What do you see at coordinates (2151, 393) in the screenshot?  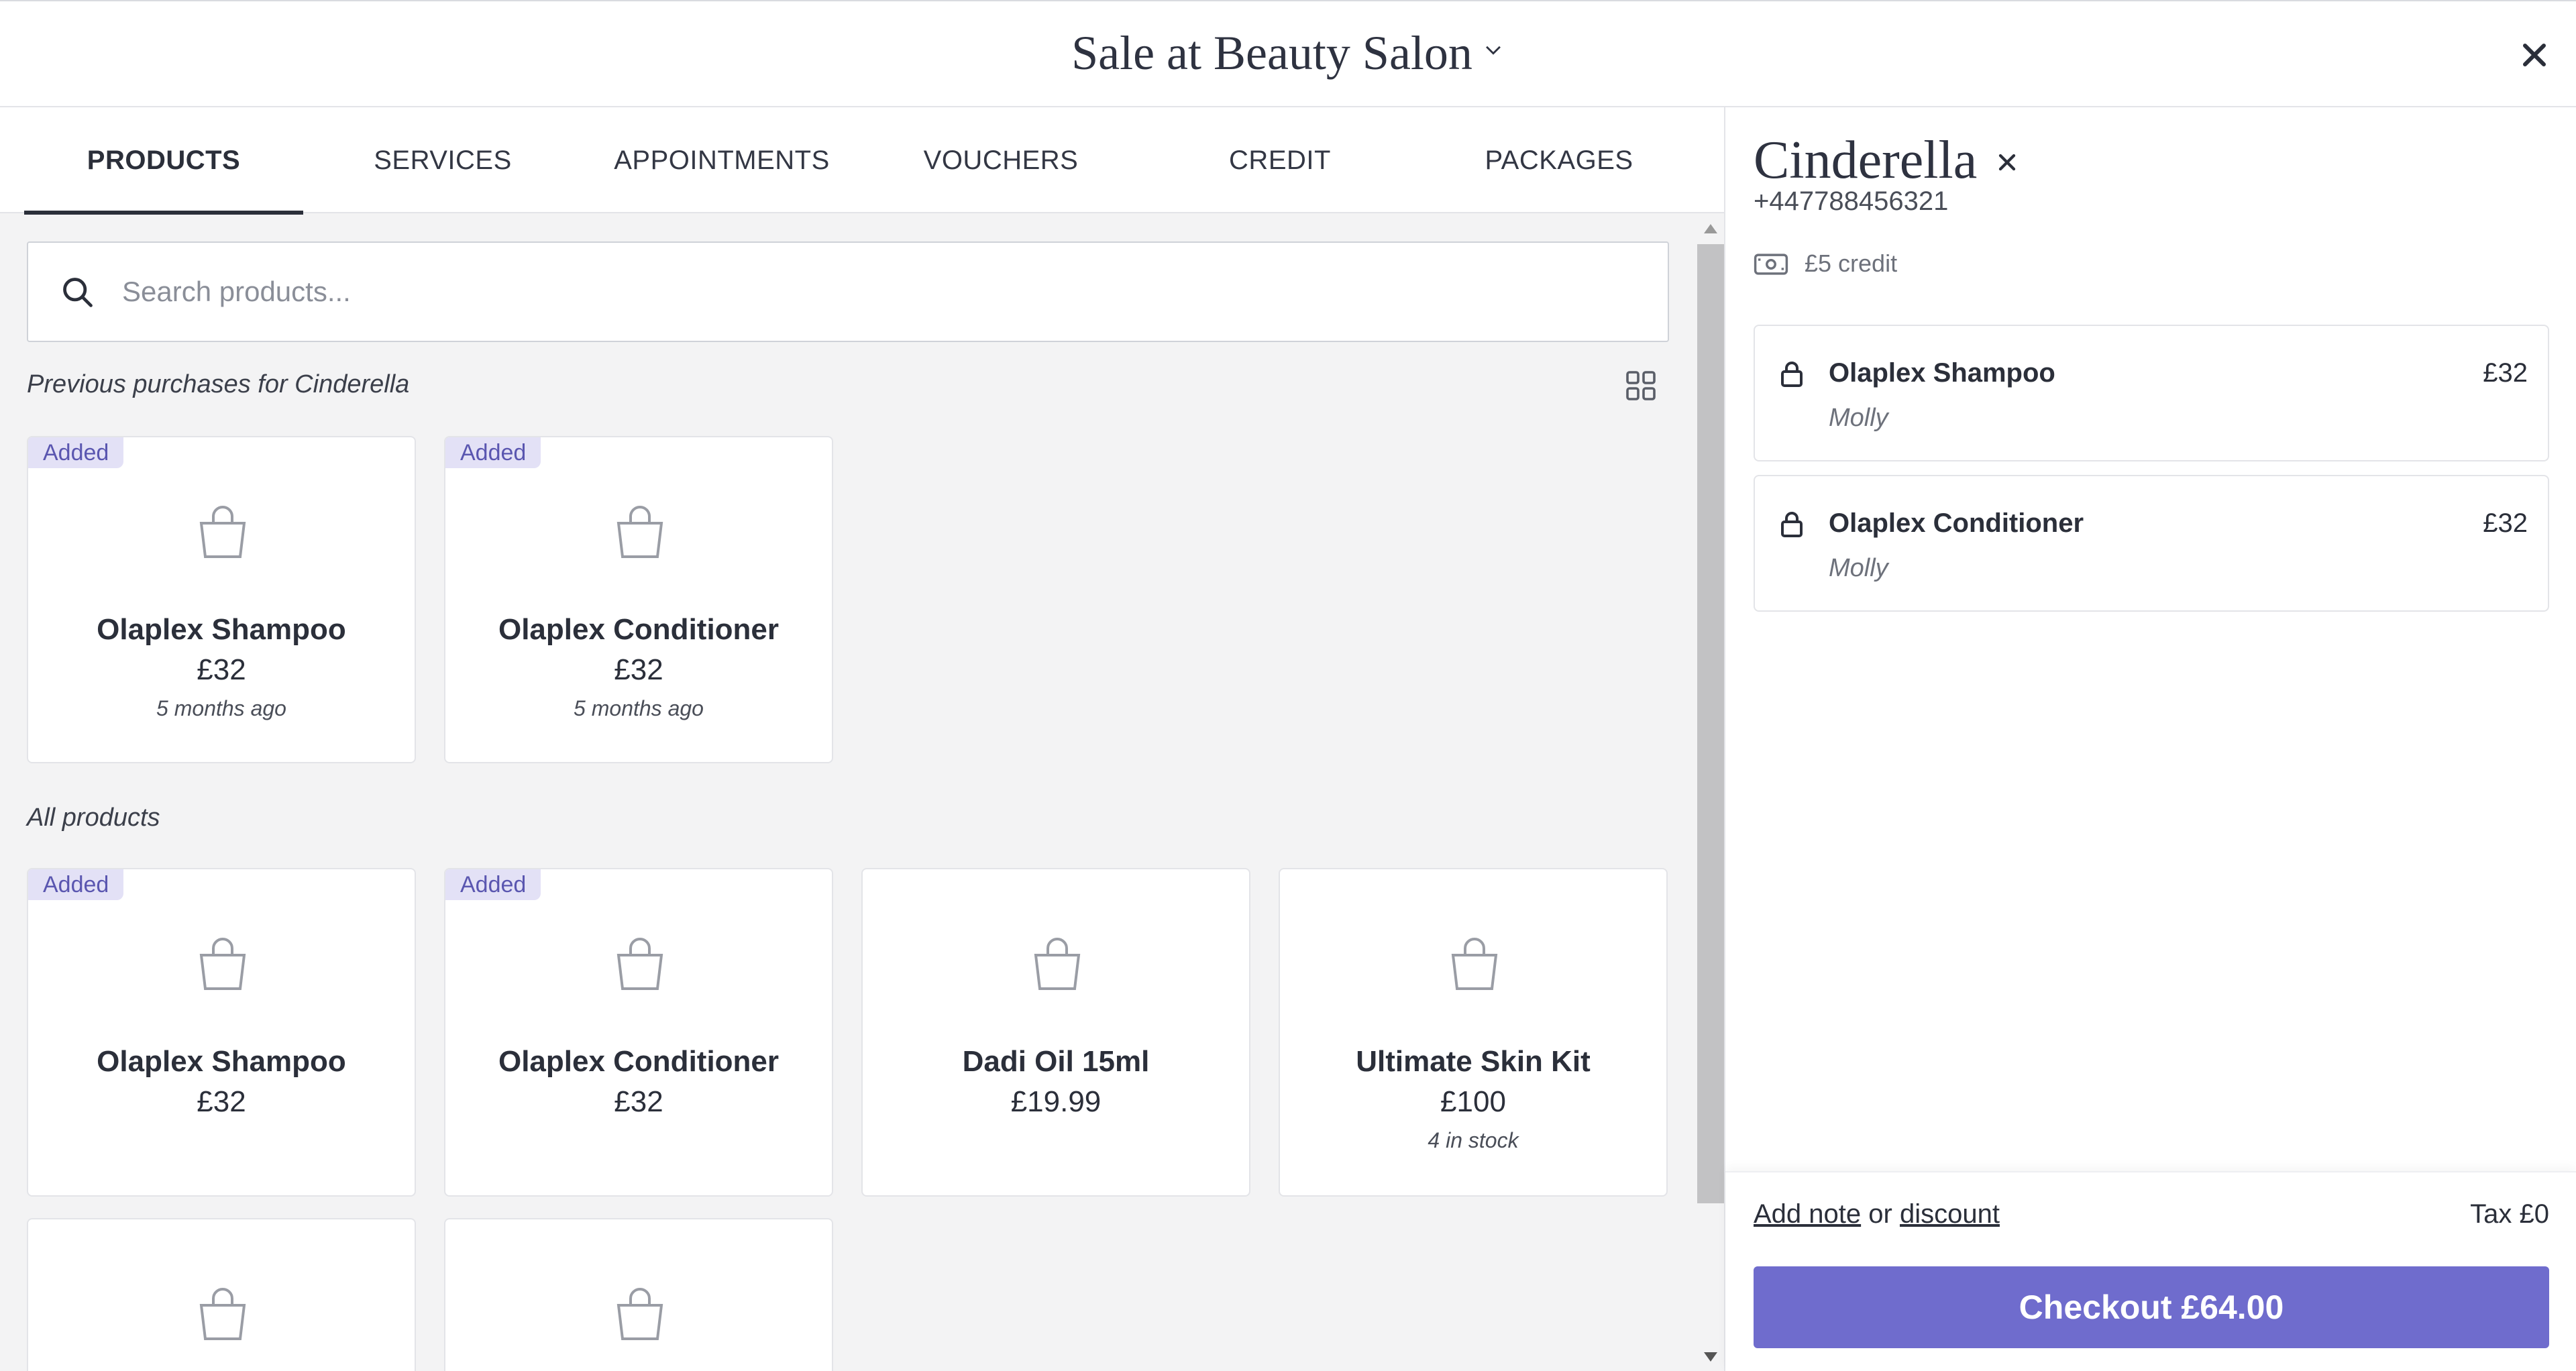 I see `cart-item: Olaplex Shampoo Molly £32` at bounding box center [2151, 393].